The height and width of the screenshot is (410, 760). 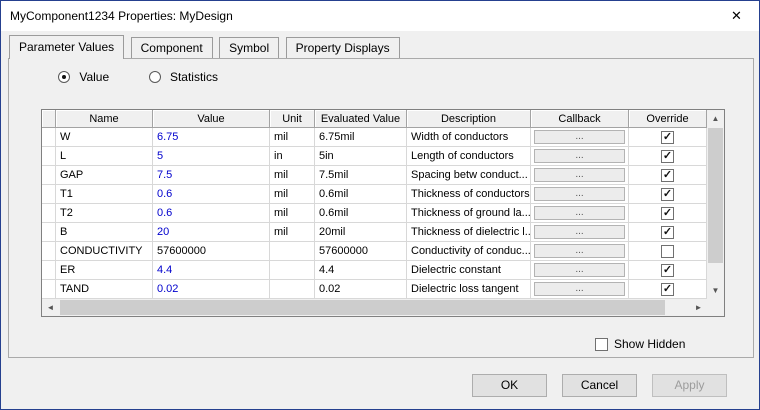 I want to click on radio-value: Value, so click(x=83, y=77).